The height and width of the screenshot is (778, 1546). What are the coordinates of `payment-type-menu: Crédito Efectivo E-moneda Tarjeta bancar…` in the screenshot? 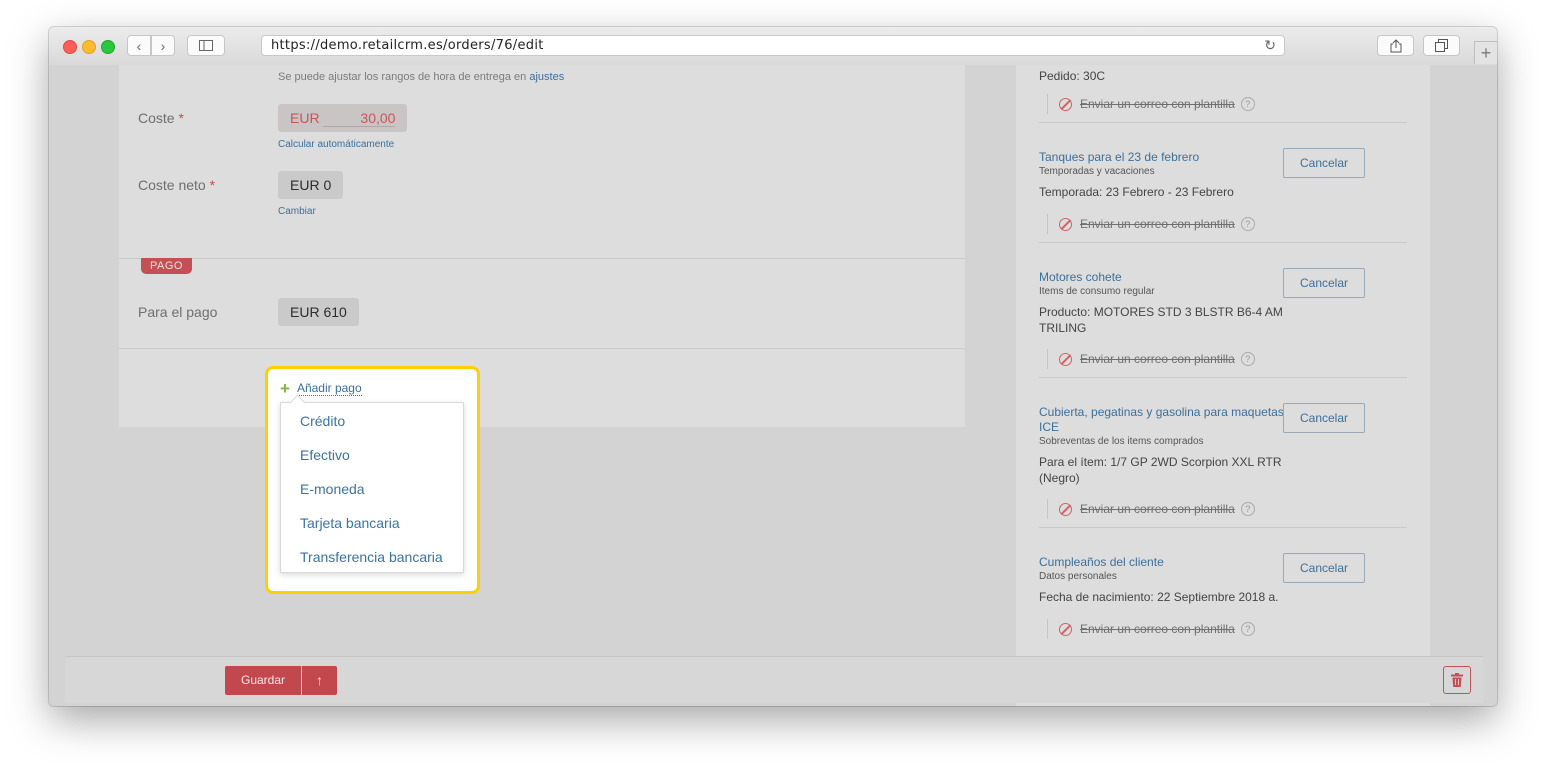 It's located at (372, 487).